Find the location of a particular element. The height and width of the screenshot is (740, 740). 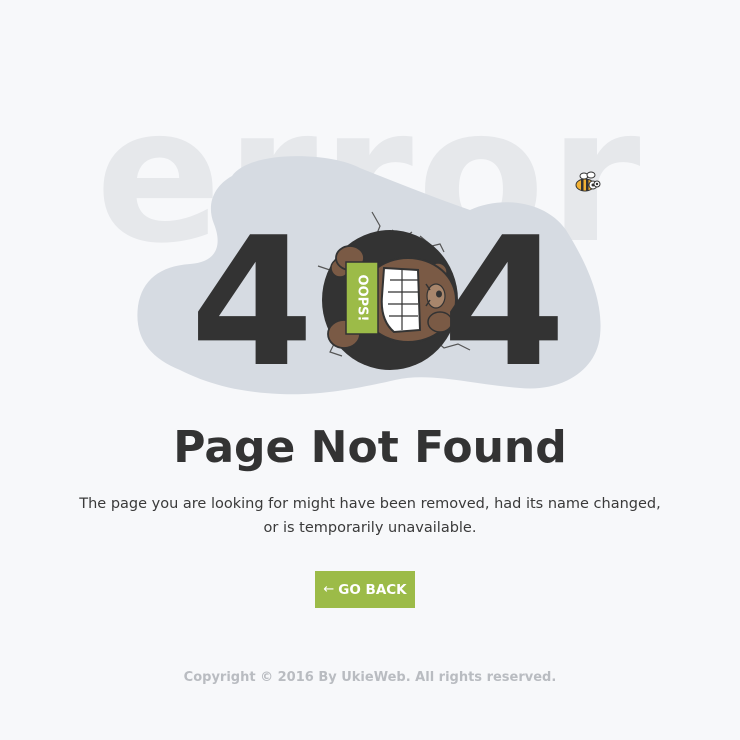

go-back-label: GO BACK is located at coordinates (372, 589).